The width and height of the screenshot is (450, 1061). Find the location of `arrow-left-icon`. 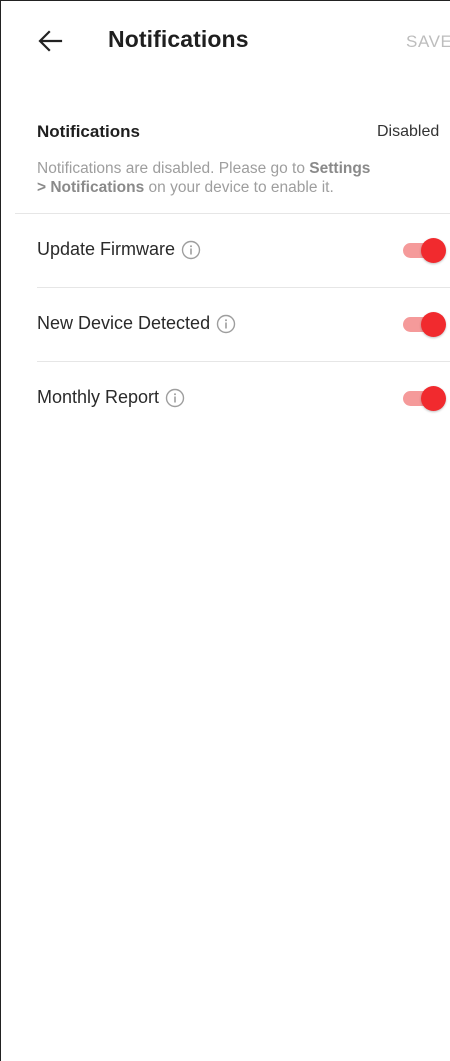

arrow-left-icon is located at coordinates (50, 41).